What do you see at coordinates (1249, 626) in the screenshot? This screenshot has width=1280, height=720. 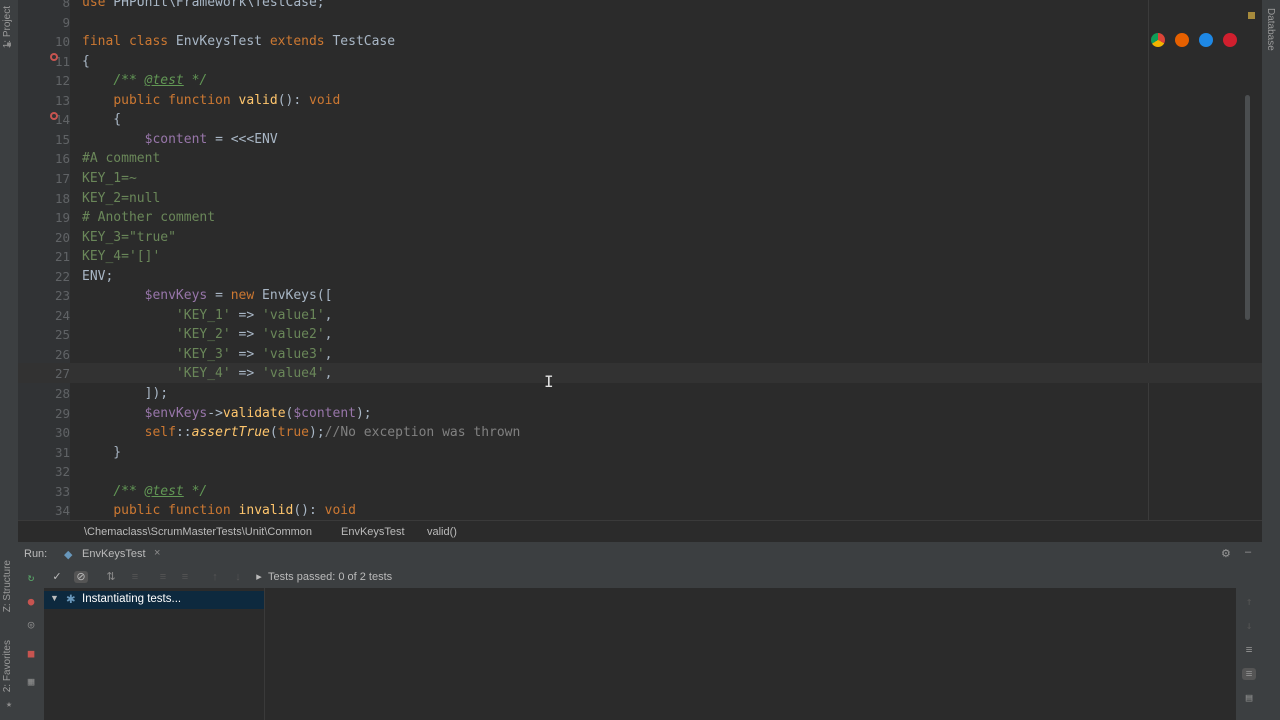 I see `scroll-down-icon: ↓` at bounding box center [1249, 626].